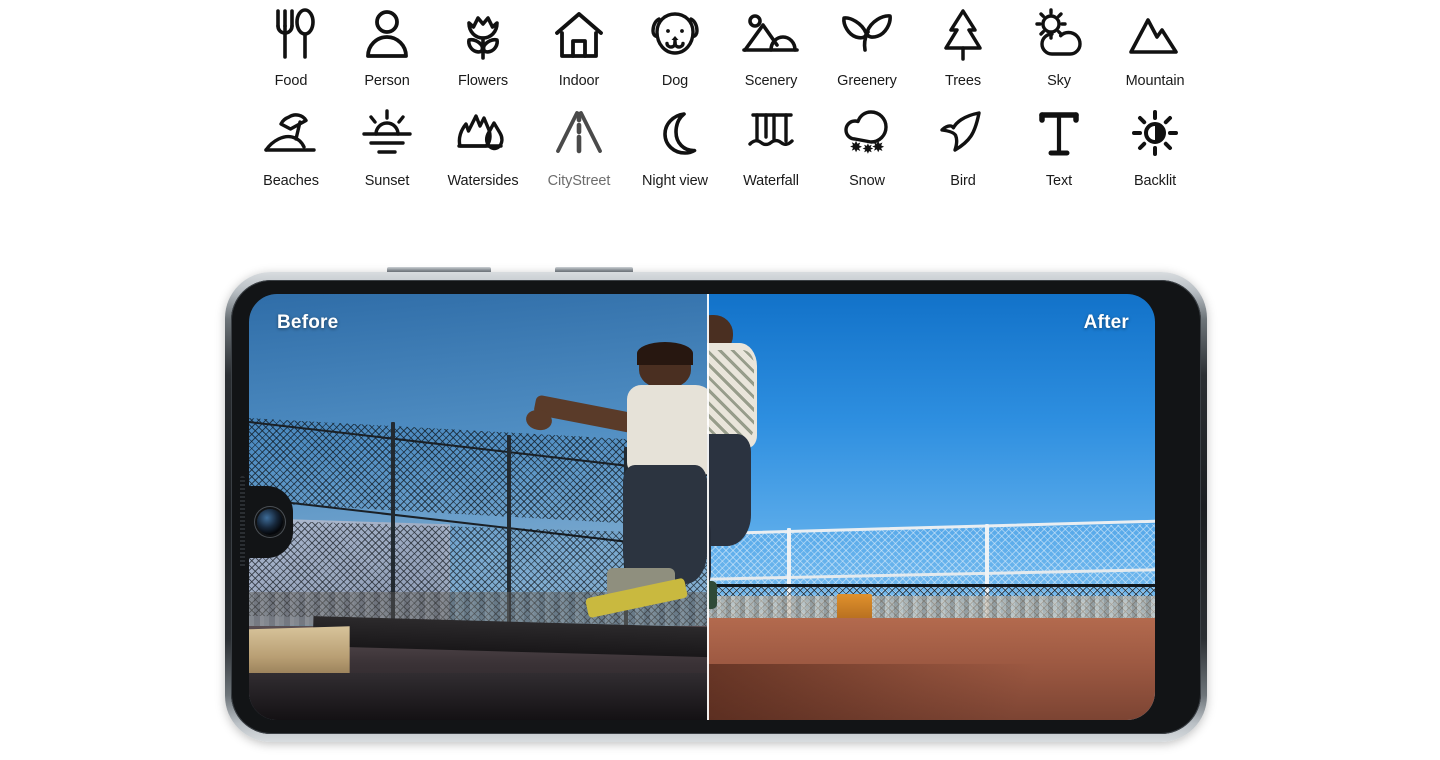 This screenshot has height=760, width=1440. Describe the element at coordinates (291, 134) in the screenshot. I see `beaches-icon` at that location.